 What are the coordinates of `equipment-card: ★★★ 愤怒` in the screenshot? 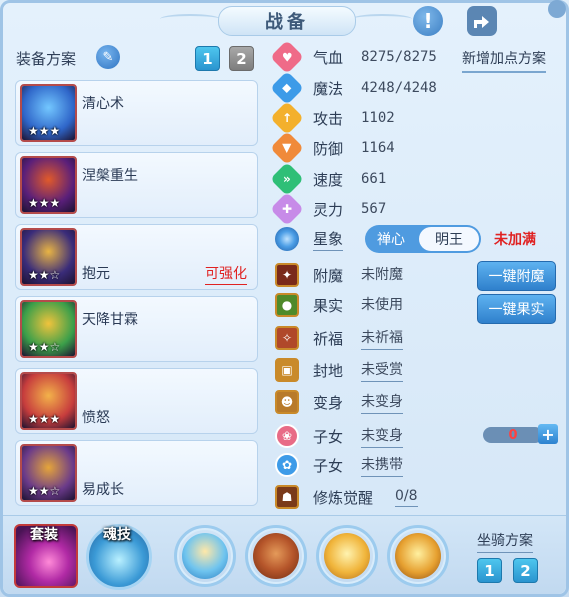 It's located at (136, 401).